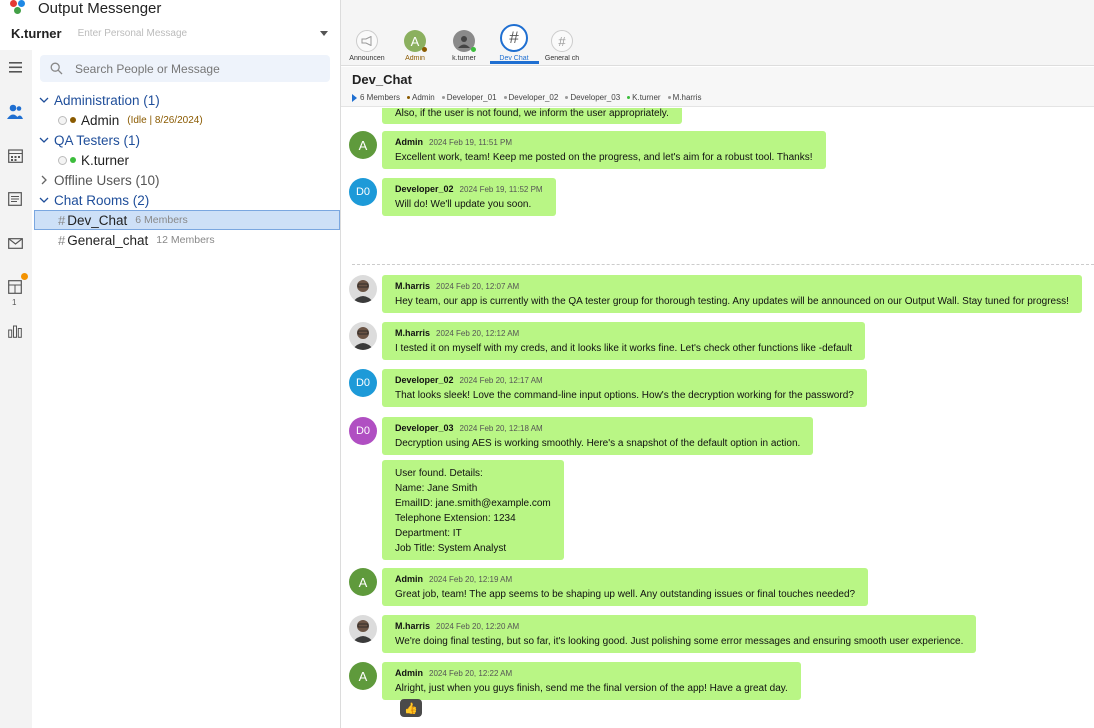 The height and width of the screenshot is (728, 1094). I want to click on message-time: 2024 Feb 19, 11:52 PM, so click(501, 189).